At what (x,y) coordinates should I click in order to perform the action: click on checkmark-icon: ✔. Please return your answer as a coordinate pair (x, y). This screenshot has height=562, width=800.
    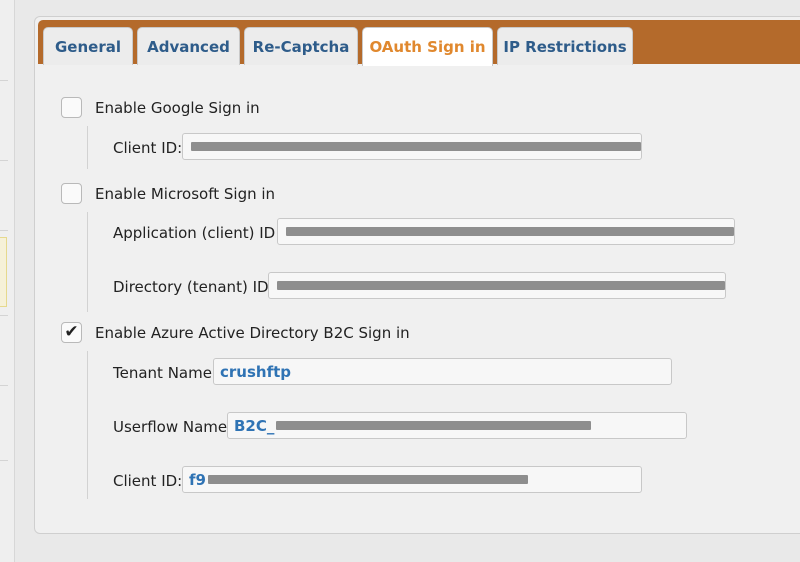
    Looking at the image, I should click on (71, 332).